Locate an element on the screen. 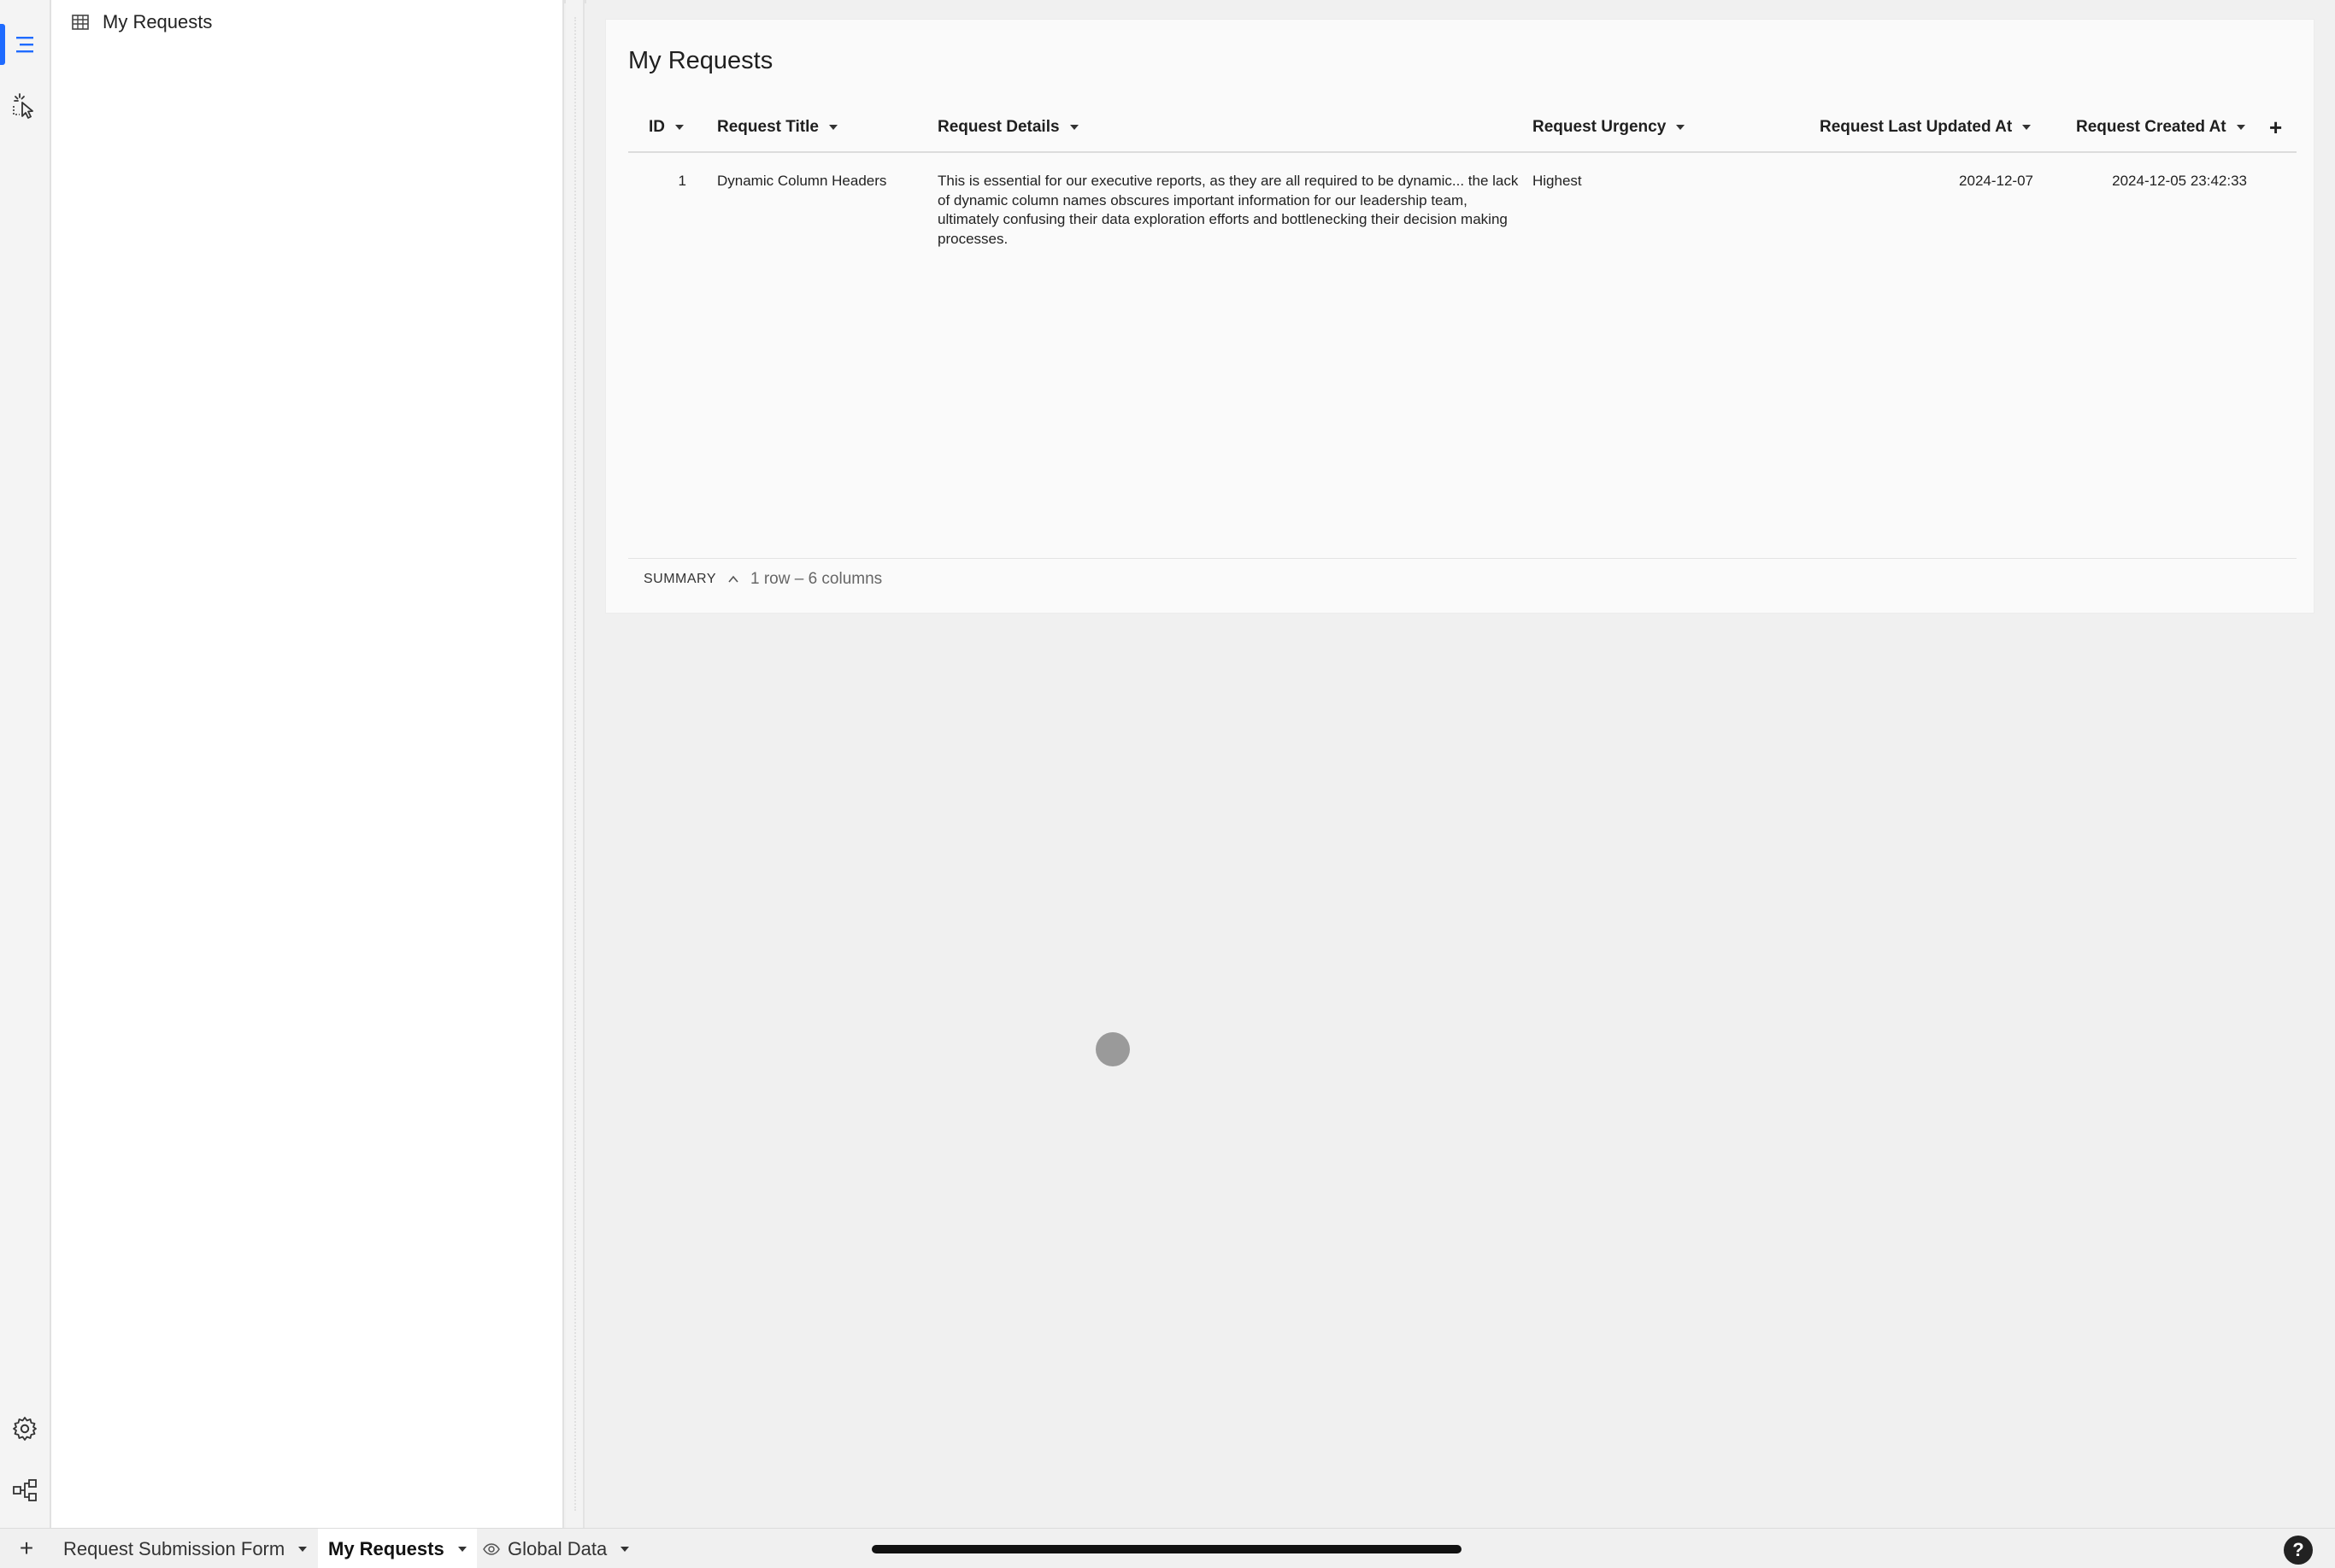 The height and width of the screenshot is (1568, 2335). tab-my-requests: My Requests is located at coordinates (397, 1548).